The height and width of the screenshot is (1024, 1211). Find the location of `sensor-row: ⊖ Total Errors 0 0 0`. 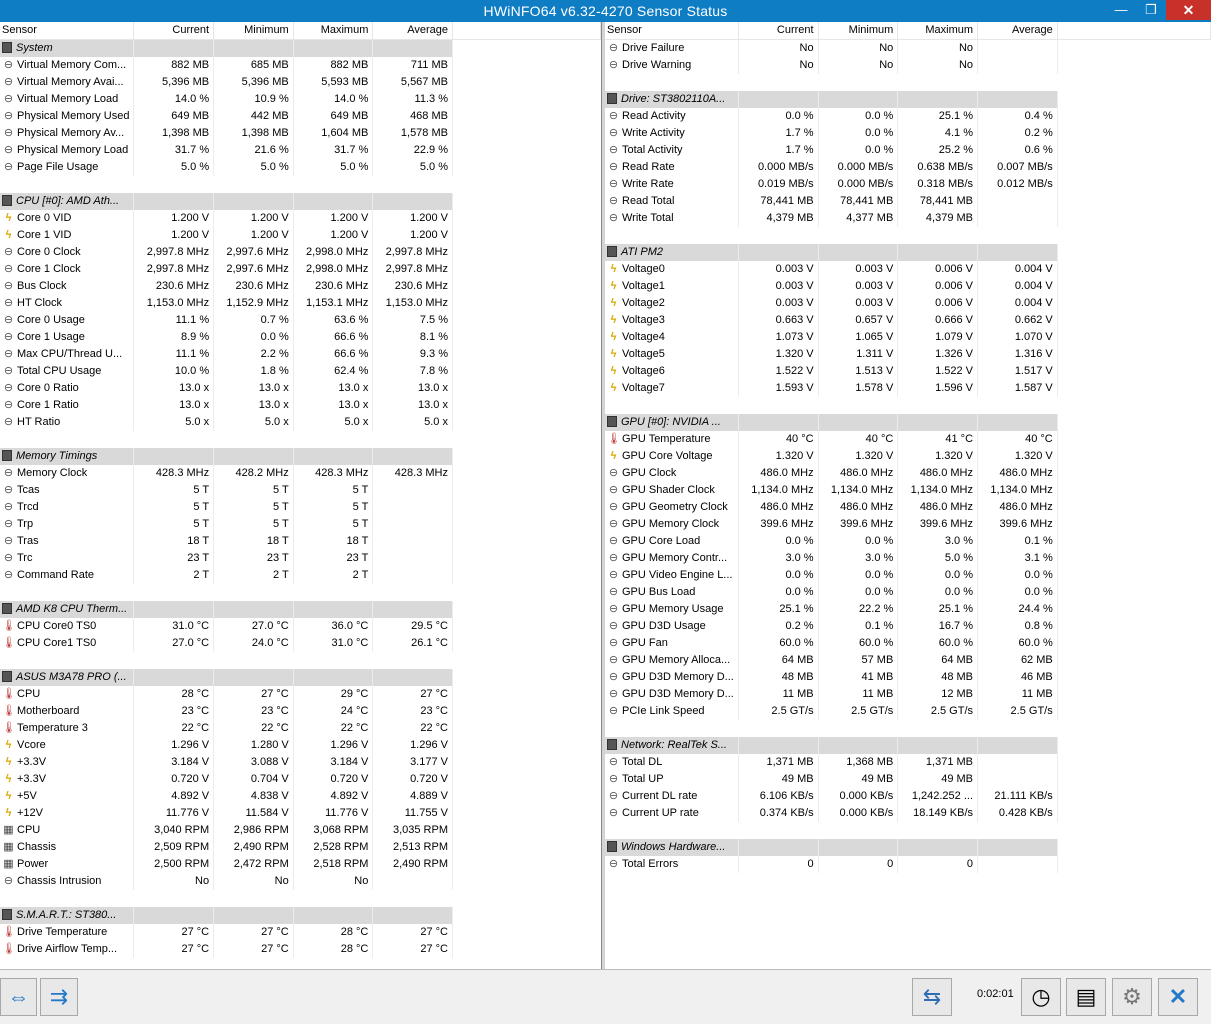

sensor-row: ⊖ Total Errors 0 0 0 is located at coordinates (908, 864).